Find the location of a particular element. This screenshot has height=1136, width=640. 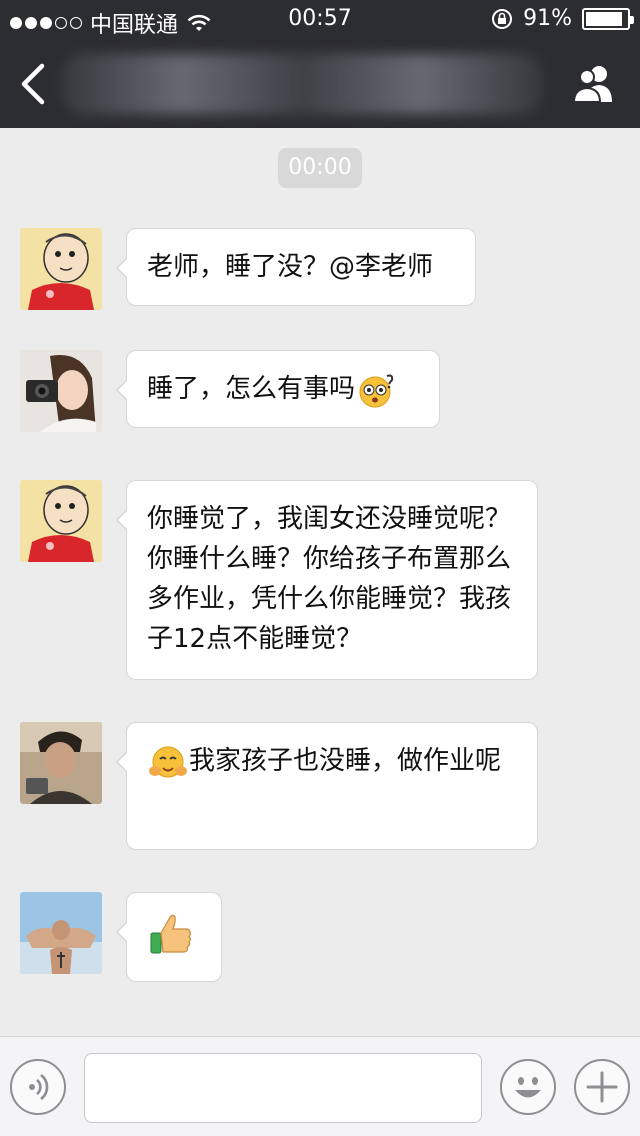

dizzy-face-emoji-icon is located at coordinates (376, 390).